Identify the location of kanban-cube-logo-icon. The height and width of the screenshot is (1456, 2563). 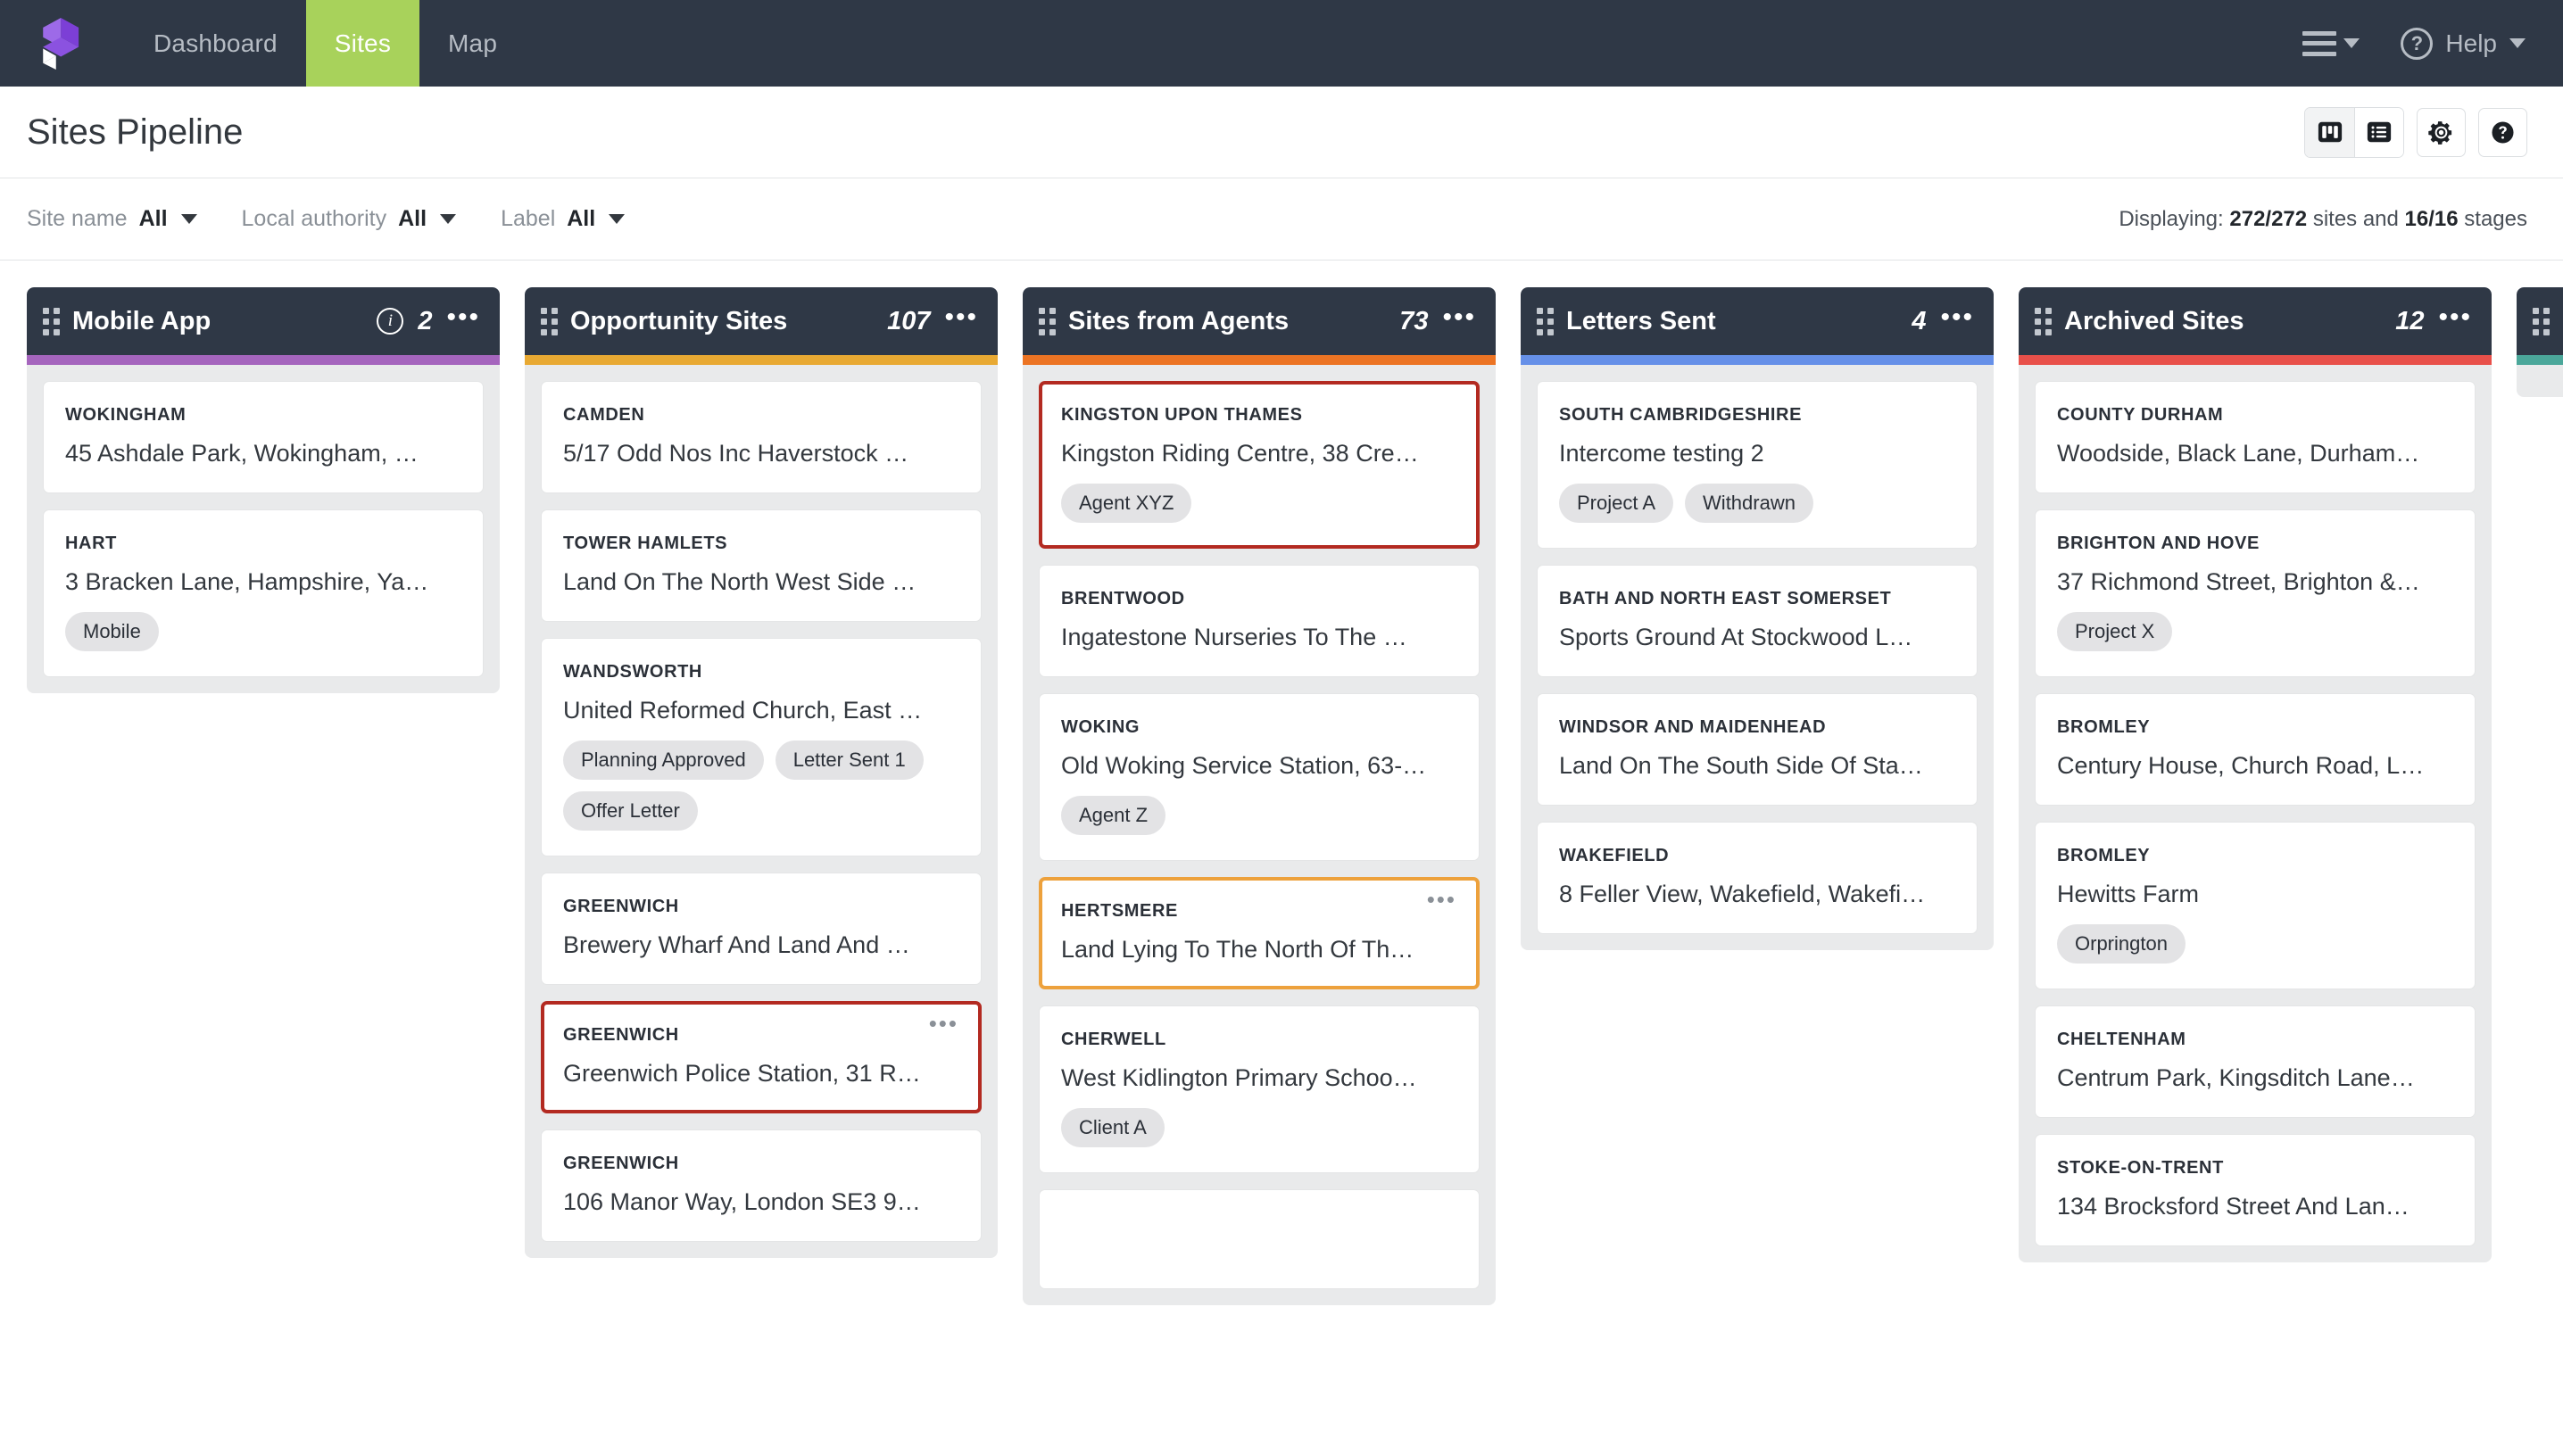
(61, 43).